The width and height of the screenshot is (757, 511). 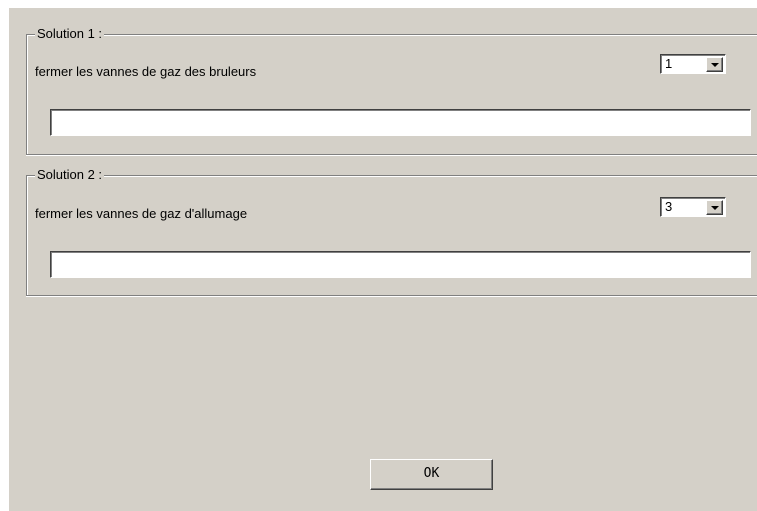 I want to click on solution-2-description: fermer les vannes de gaz d'allumage, so click(x=141, y=213).